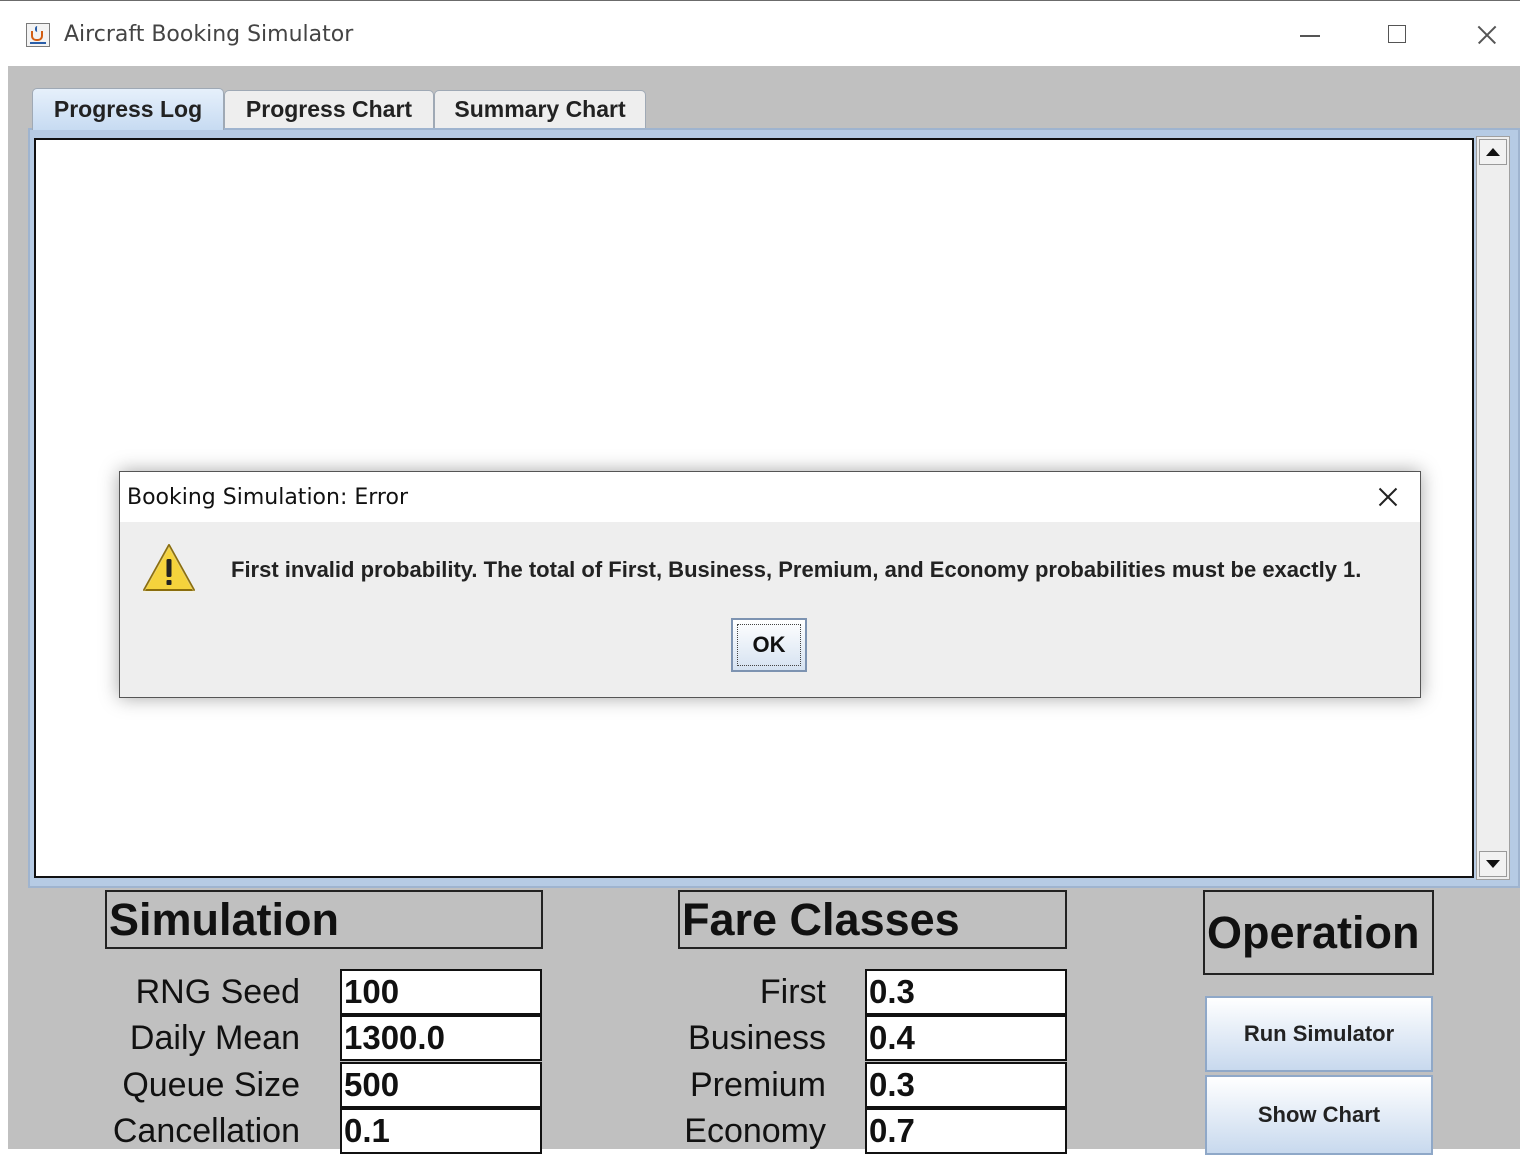  I want to click on premium-input, so click(966, 1085).